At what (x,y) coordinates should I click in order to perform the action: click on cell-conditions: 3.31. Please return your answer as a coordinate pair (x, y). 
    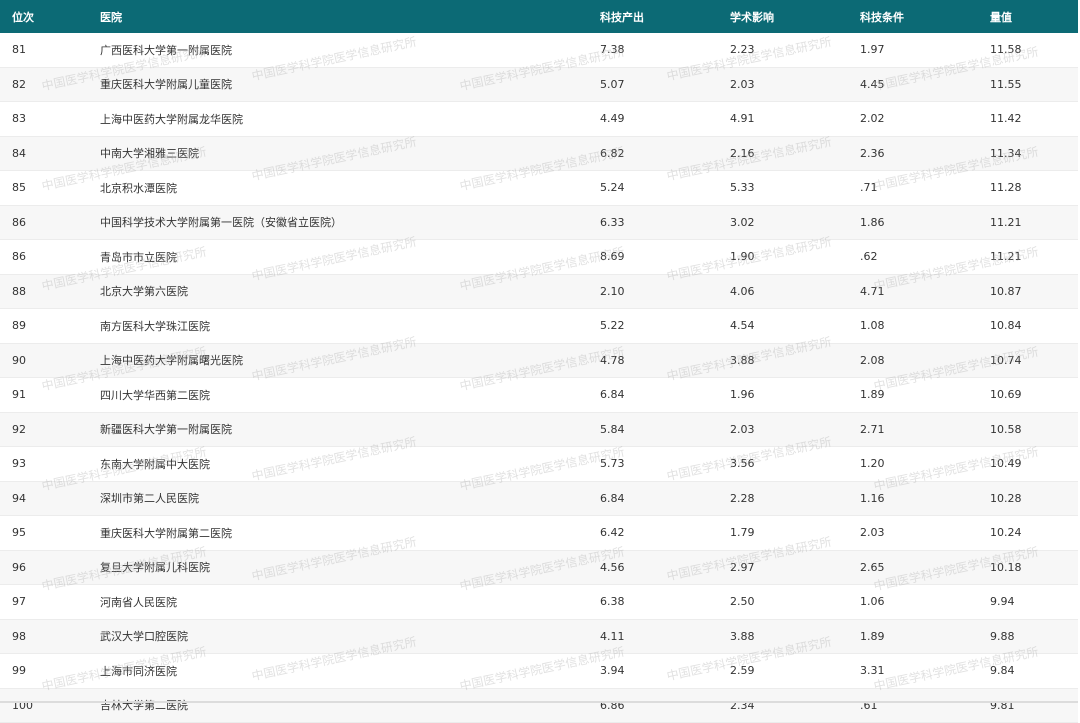
    Looking at the image, I should click on (925, 671).